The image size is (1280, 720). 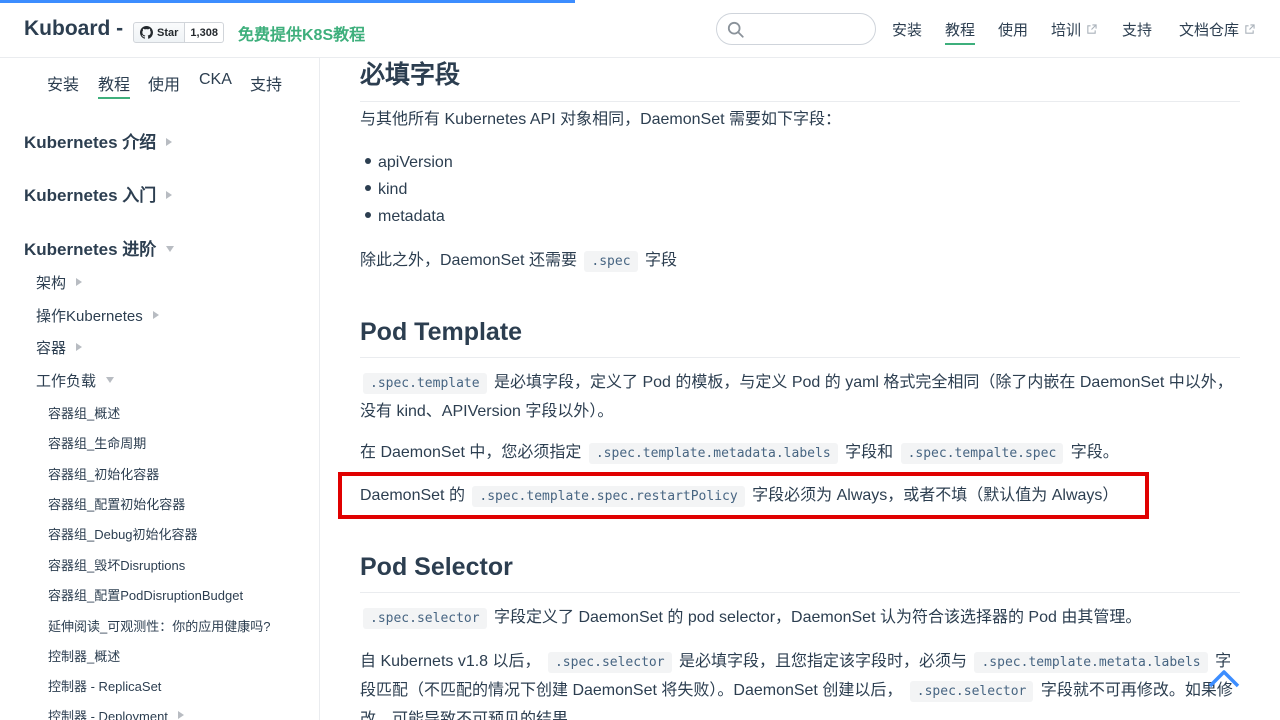 What do you see at coordinates (640, 32) in the screenshot?
I see `top-nav: 安装 教程 使用 培训 支持 文档仓库` at bounding box center [640, 32].